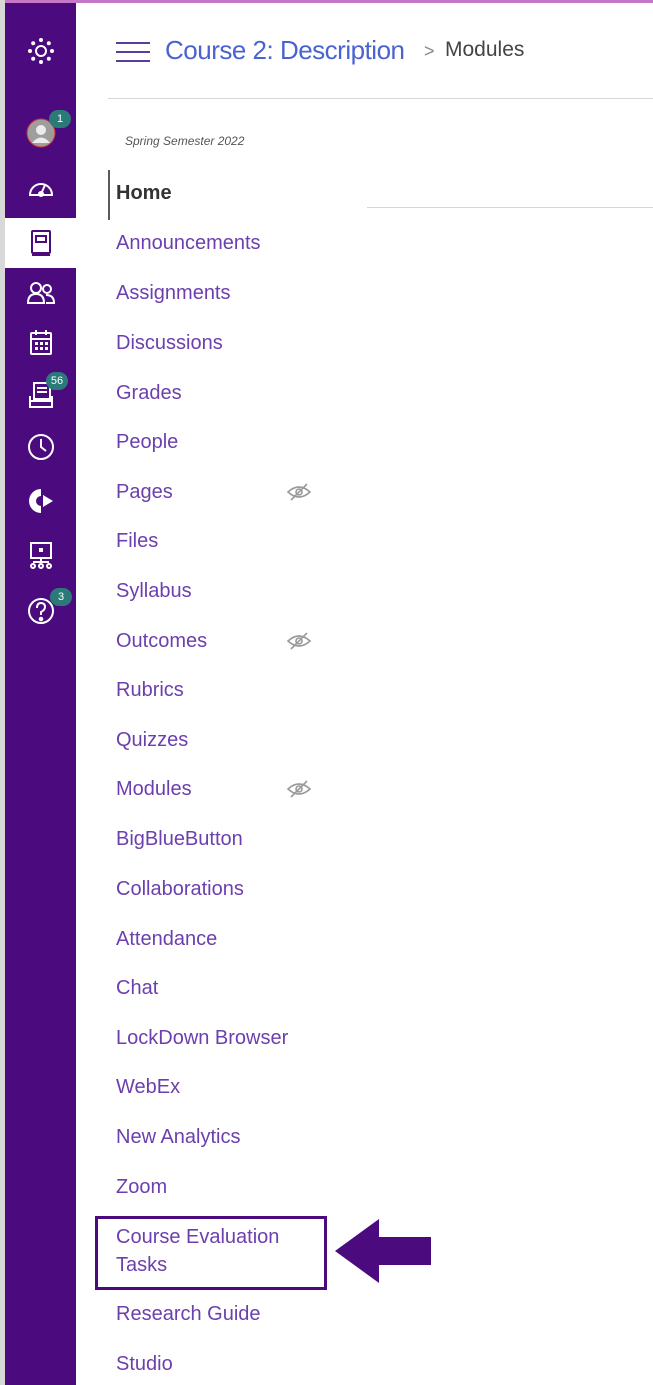 This screenshot has width=653, height=1385. I want to click on course-nav-files: Files, so click(137, 541).